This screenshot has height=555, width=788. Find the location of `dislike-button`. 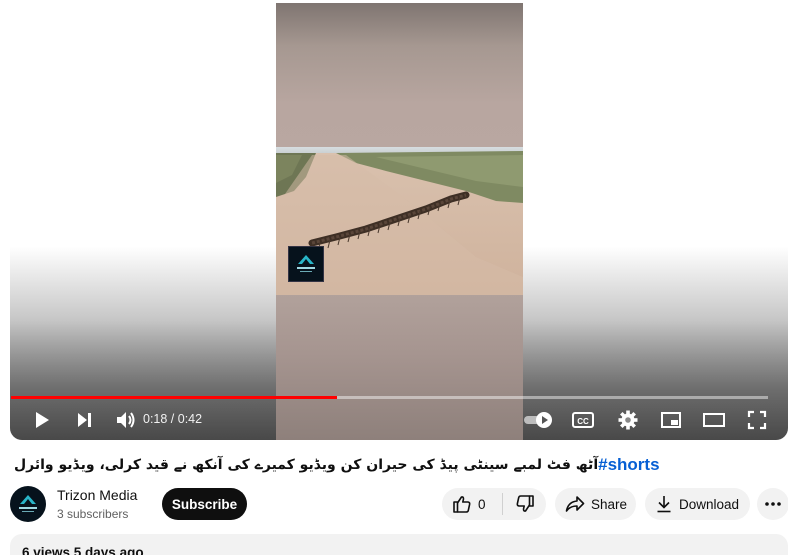

dislike-button is located at coordinates (524, 504).